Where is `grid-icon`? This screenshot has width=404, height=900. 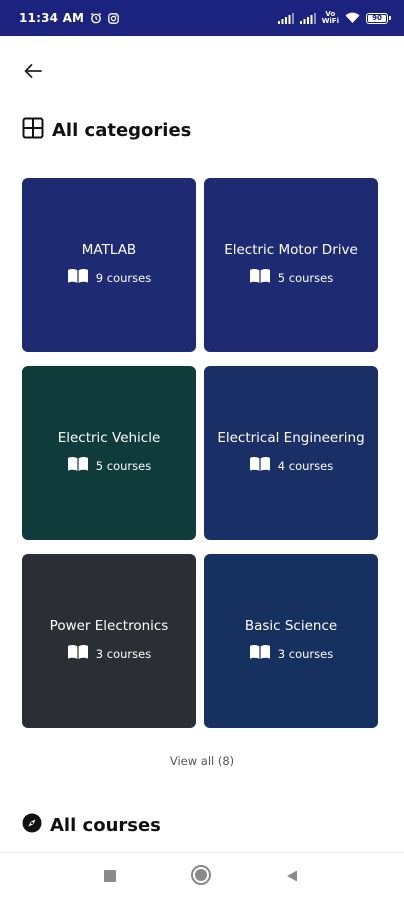 grid-icon is located at coordinates (33, 130).